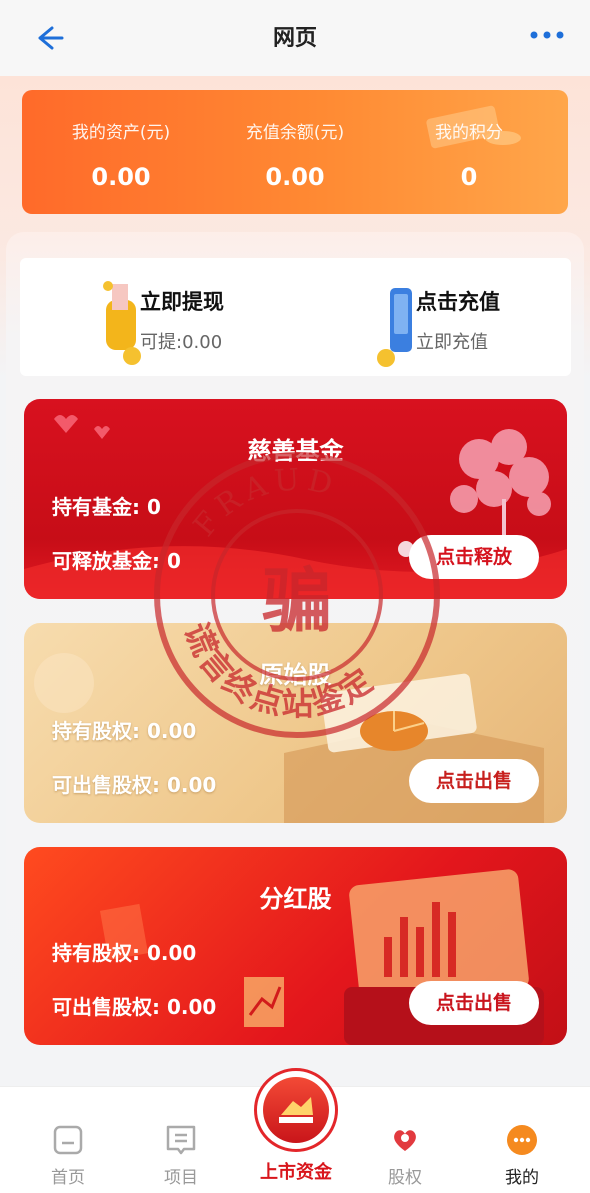 This screenshot has height=1193, width=590. I want to click on withdraw-title: 立即提现, so click(182, 302).